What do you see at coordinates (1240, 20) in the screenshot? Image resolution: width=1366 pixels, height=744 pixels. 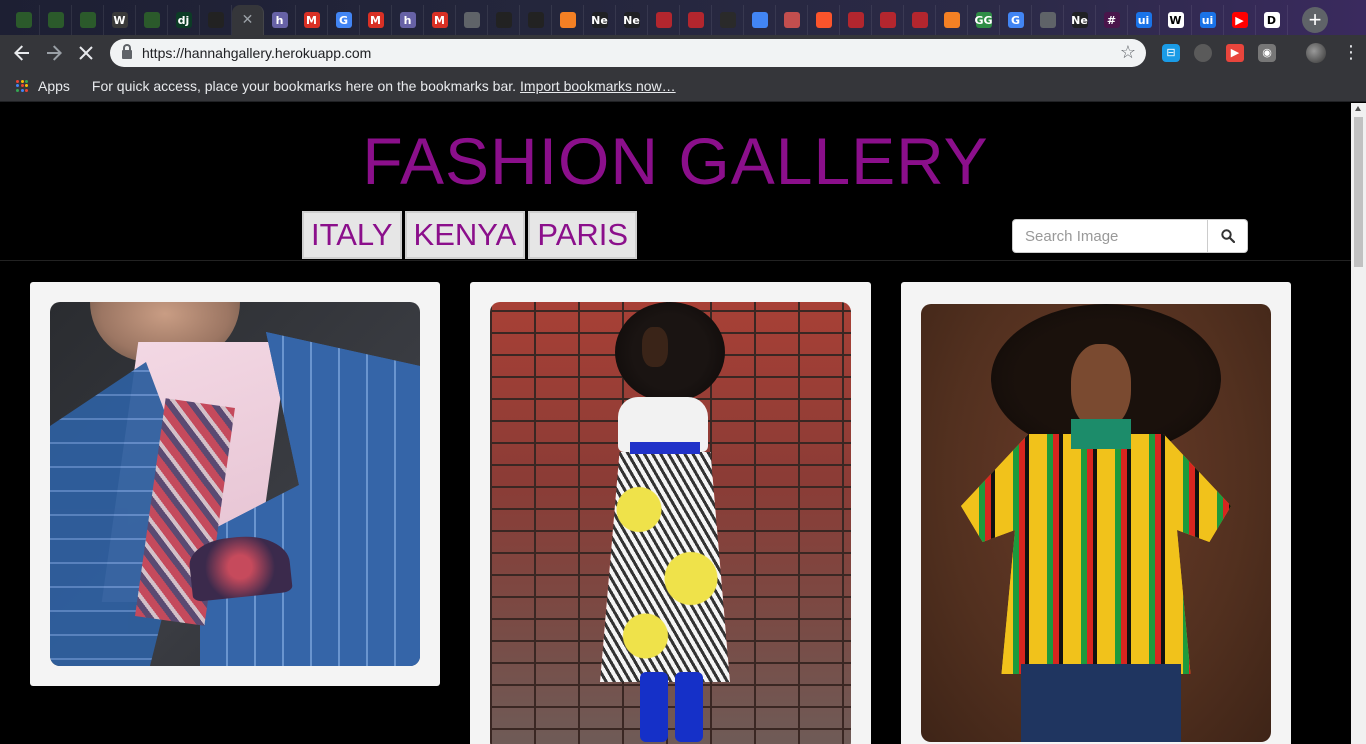 I see `browser-tab: ▶` at bounding box center [1240, 20].